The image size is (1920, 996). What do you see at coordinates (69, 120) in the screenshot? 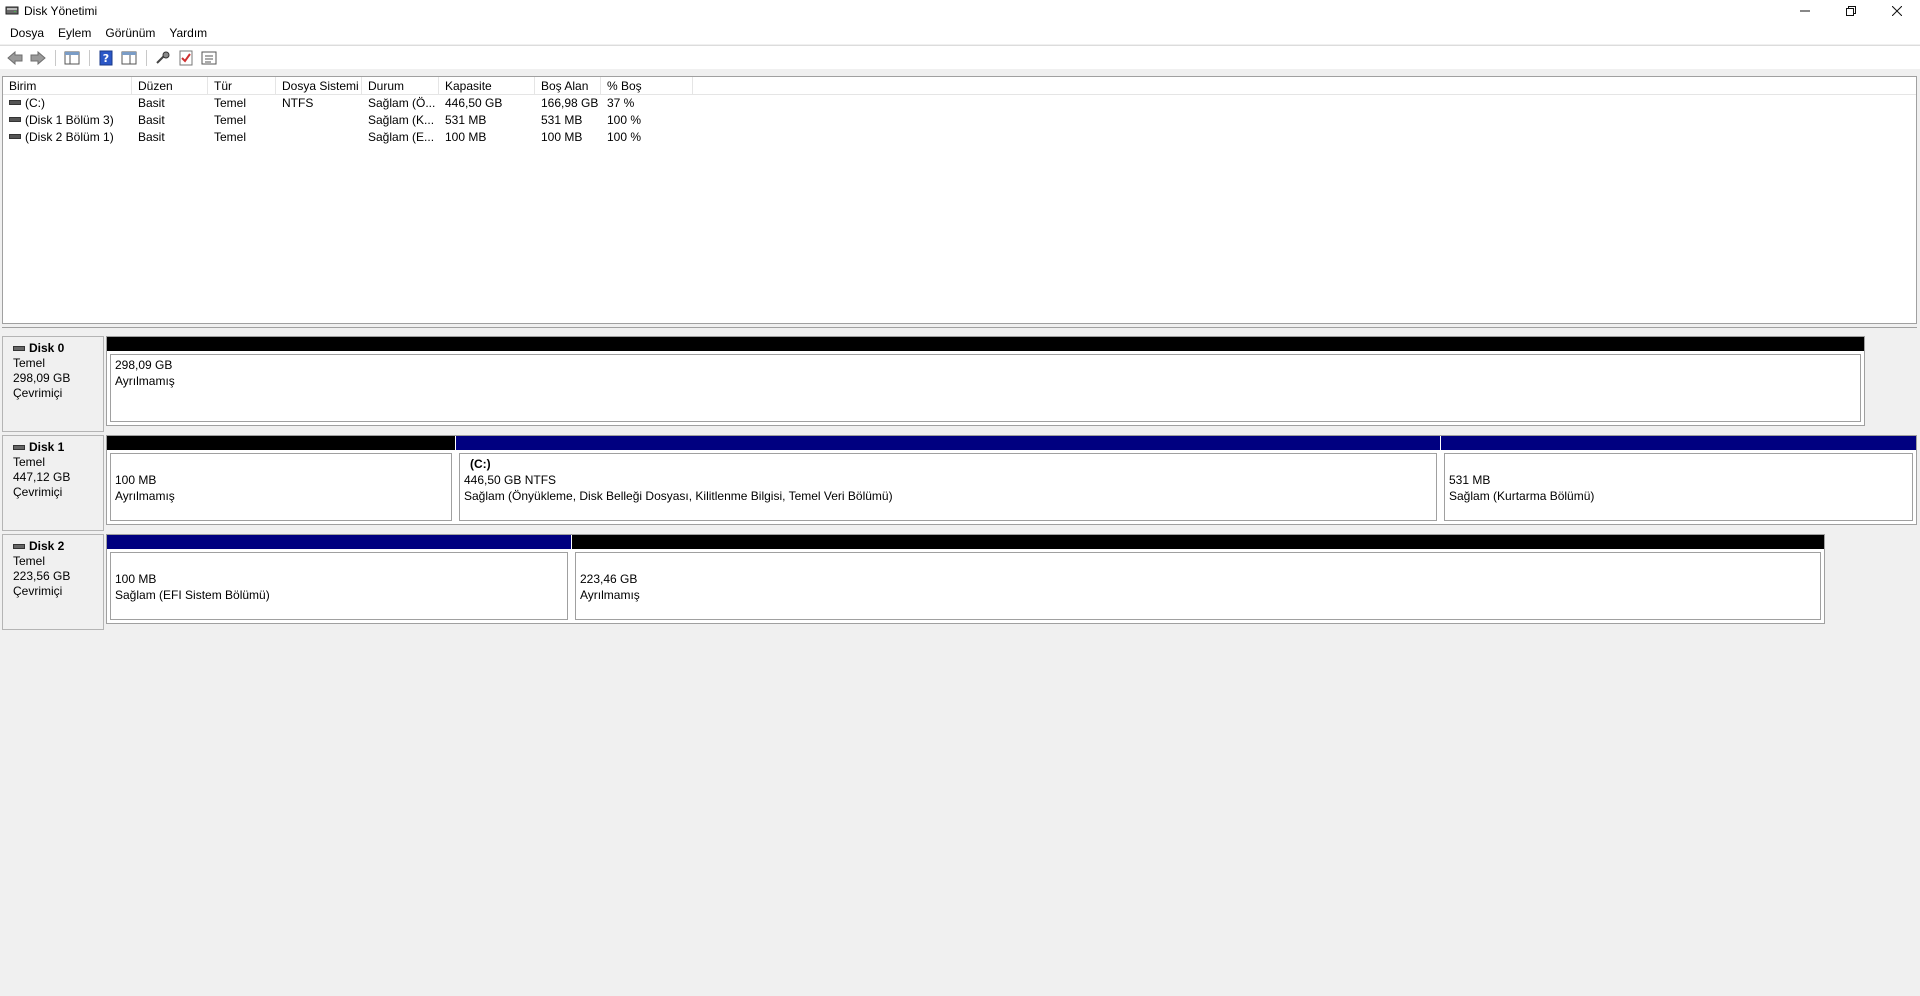
I see `volume-name: (Disk 1 Bölüm 3)` at bounding box center [69, 120].